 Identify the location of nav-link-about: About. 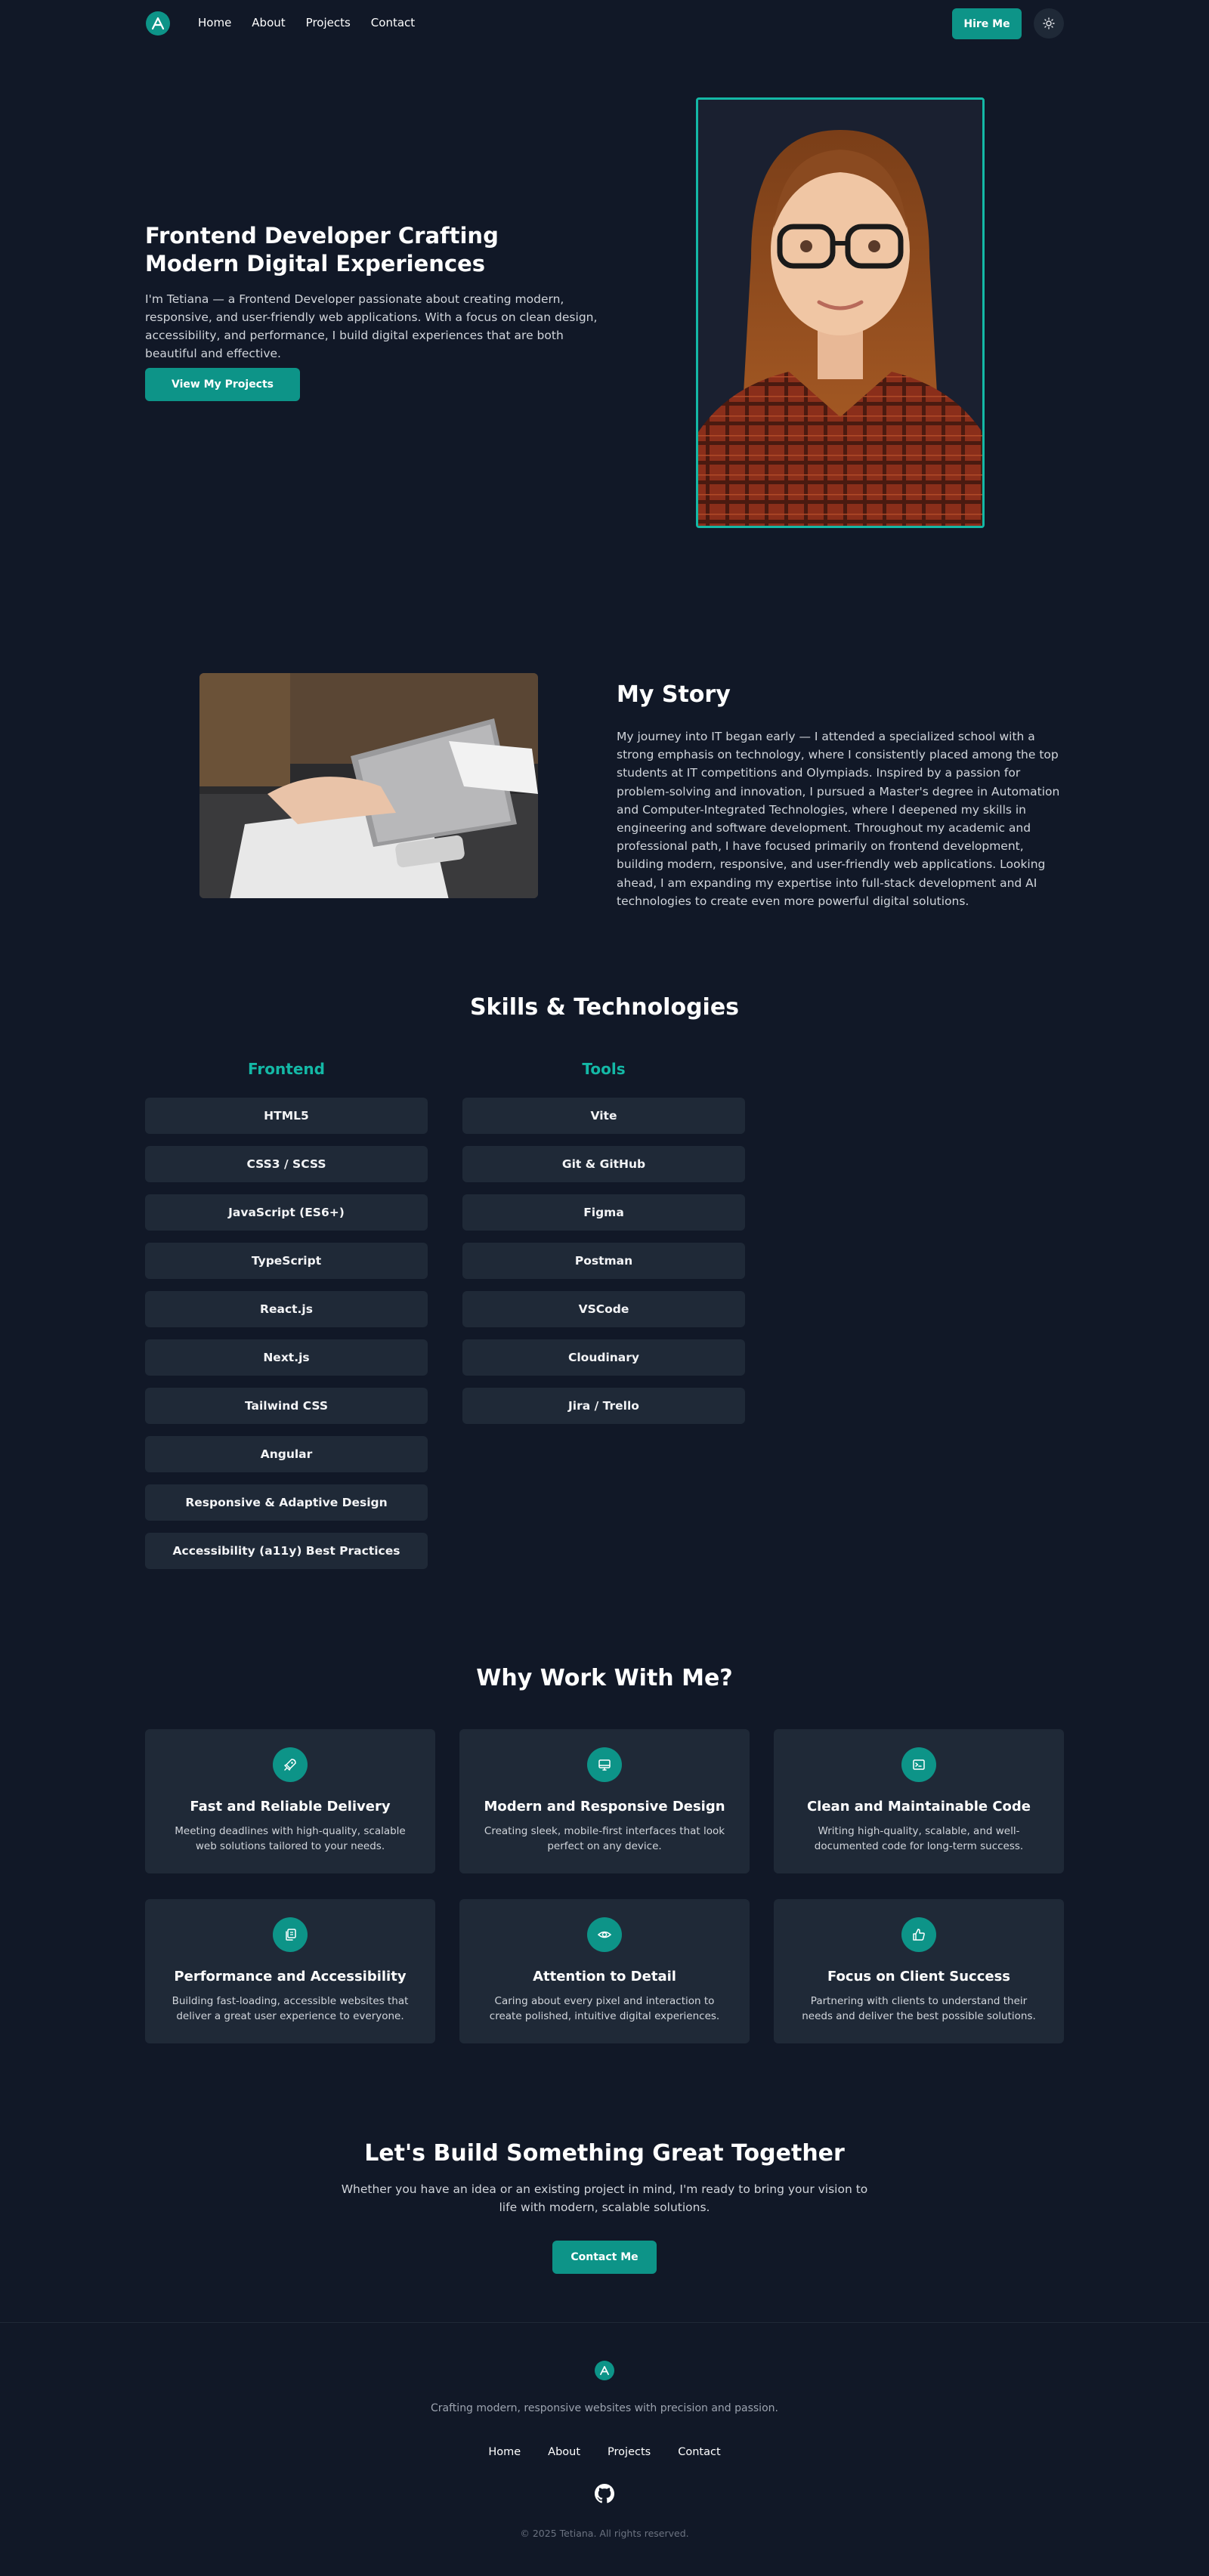
(268, 22).